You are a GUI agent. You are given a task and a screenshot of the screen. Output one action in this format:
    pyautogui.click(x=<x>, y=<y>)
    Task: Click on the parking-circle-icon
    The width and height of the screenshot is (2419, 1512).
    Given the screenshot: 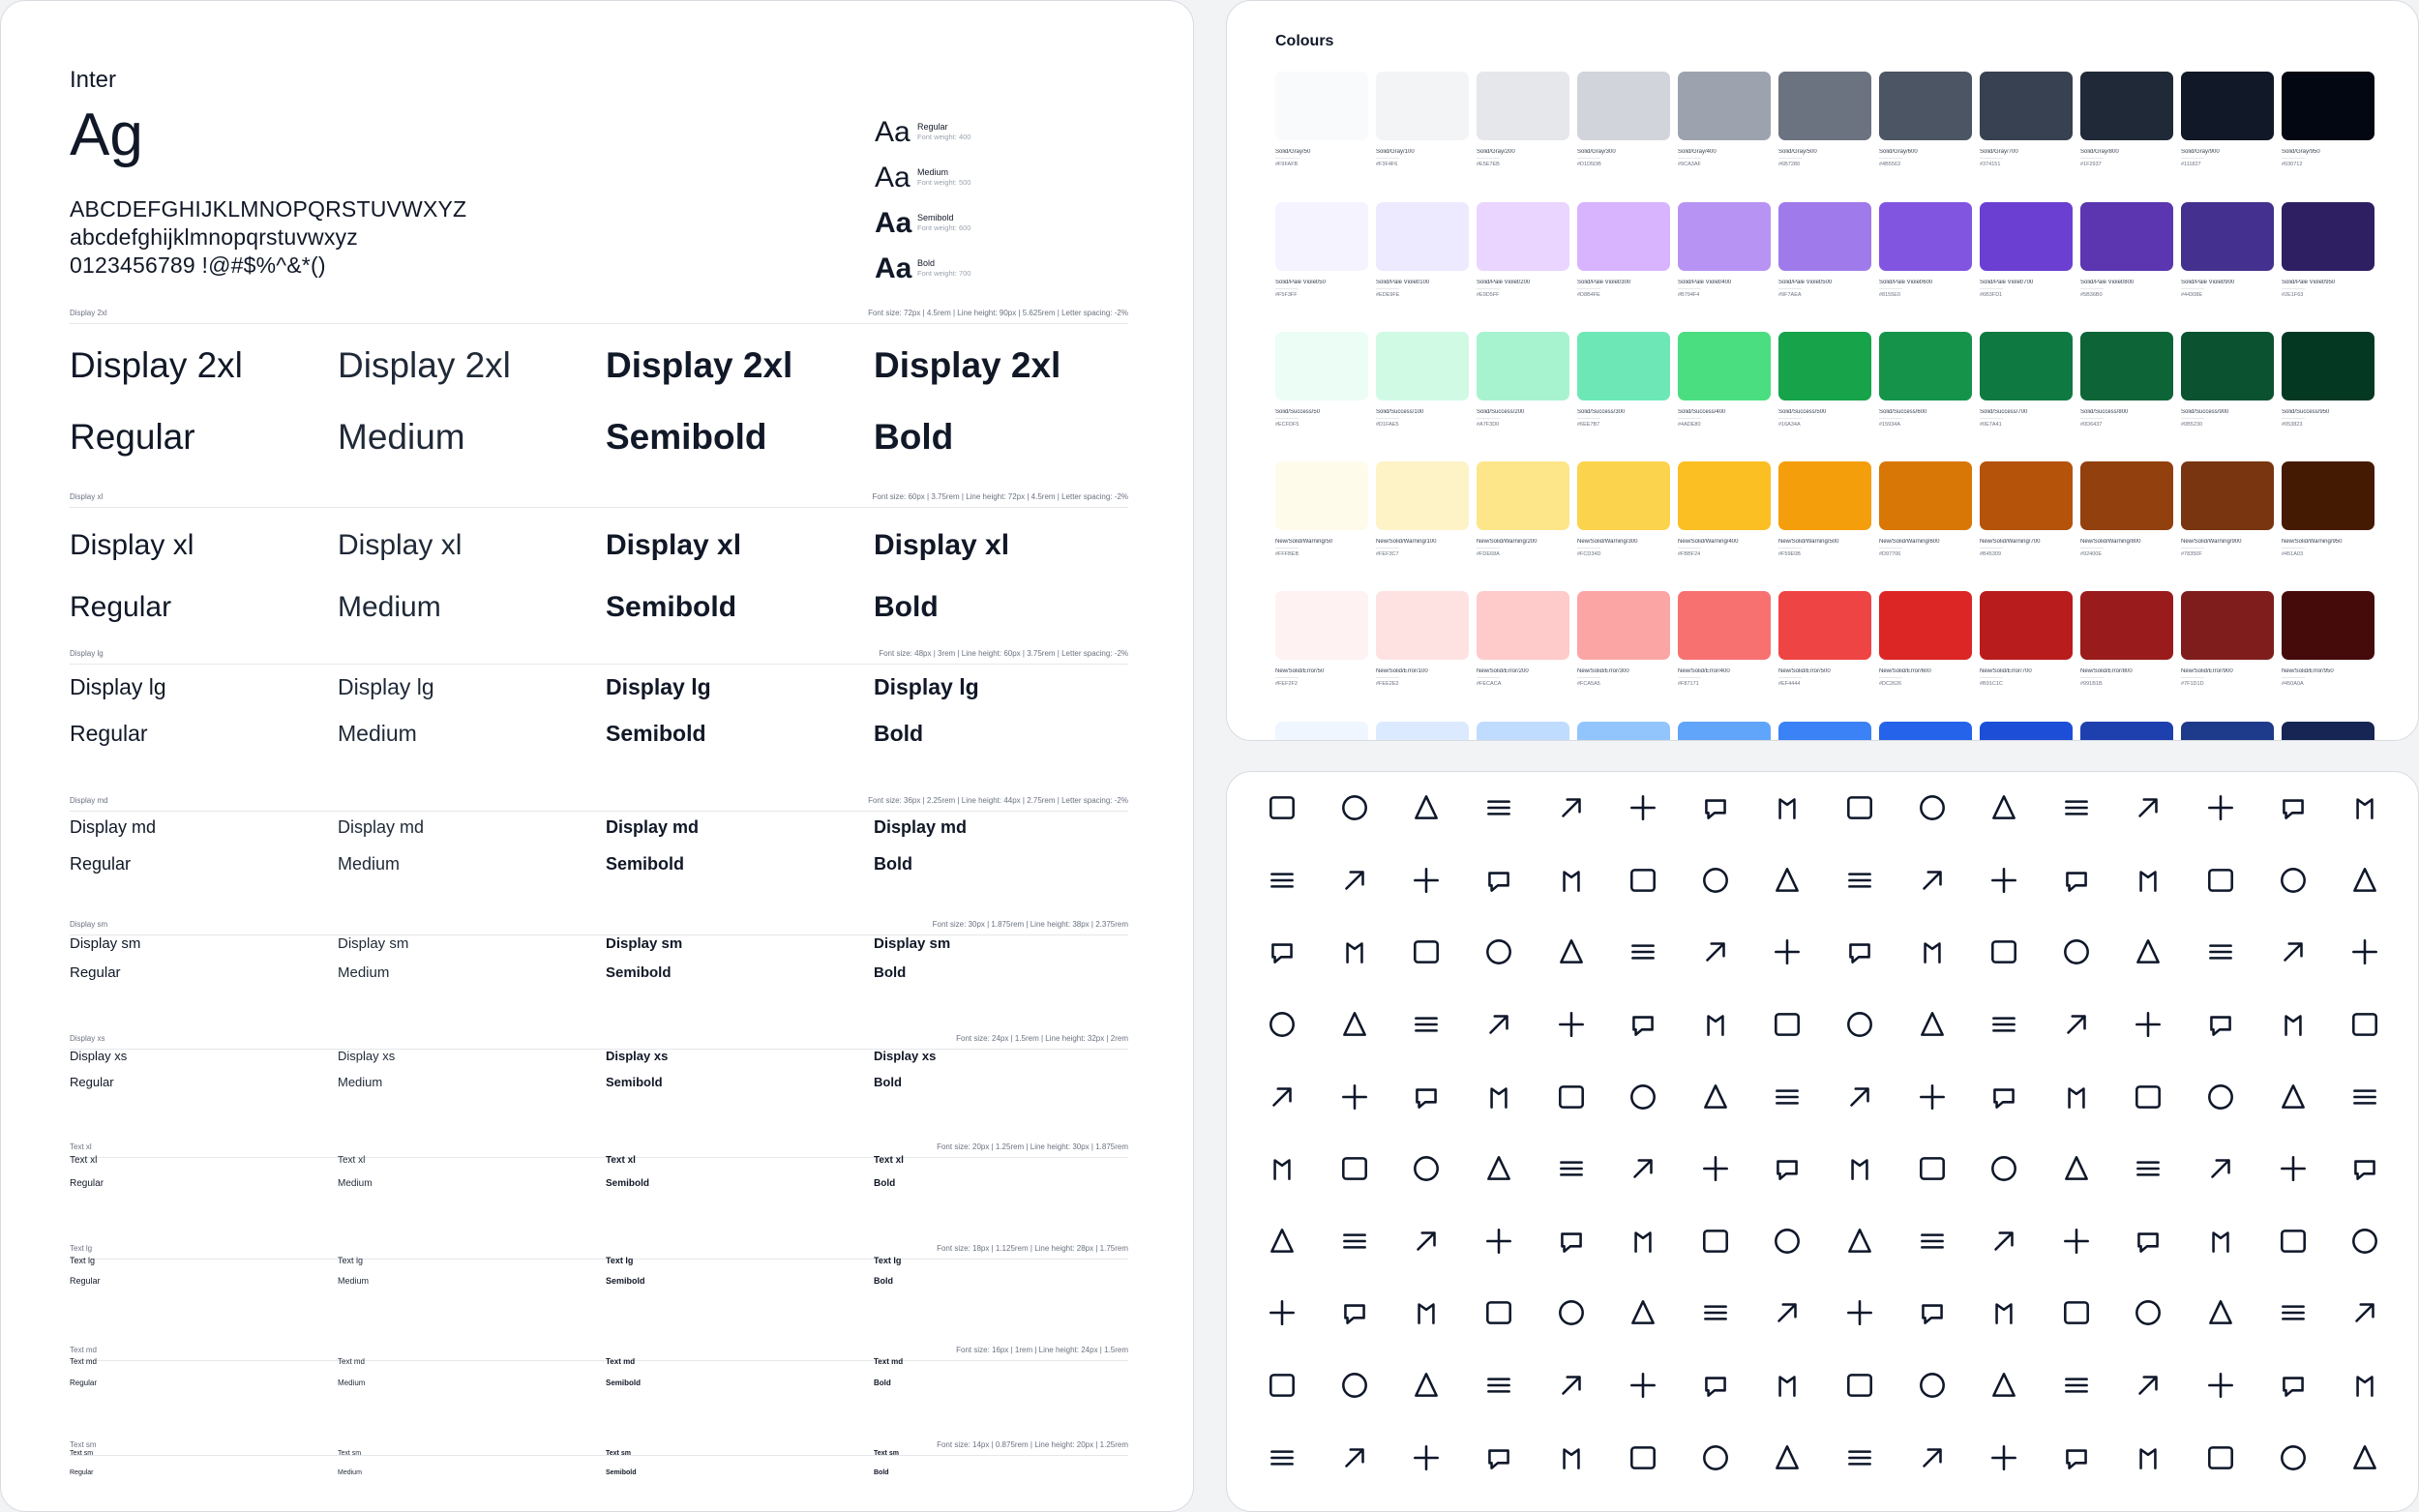 What is the action you would take?
    pyautogui.click(x=1571, y=1386)
    